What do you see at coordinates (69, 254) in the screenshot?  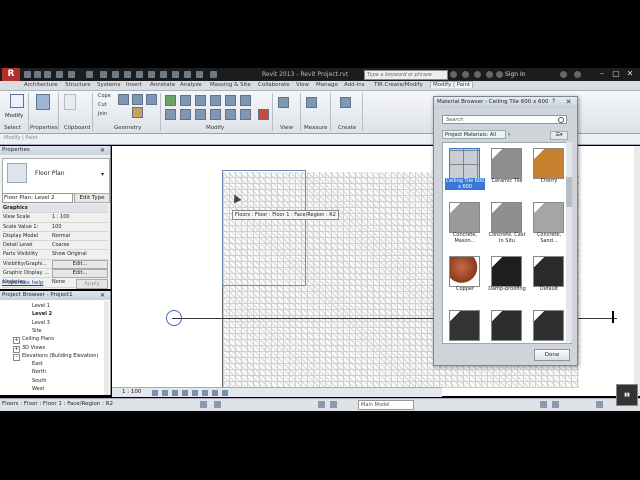 I see `property-value: Show Original` at bounding box center [69, 254].